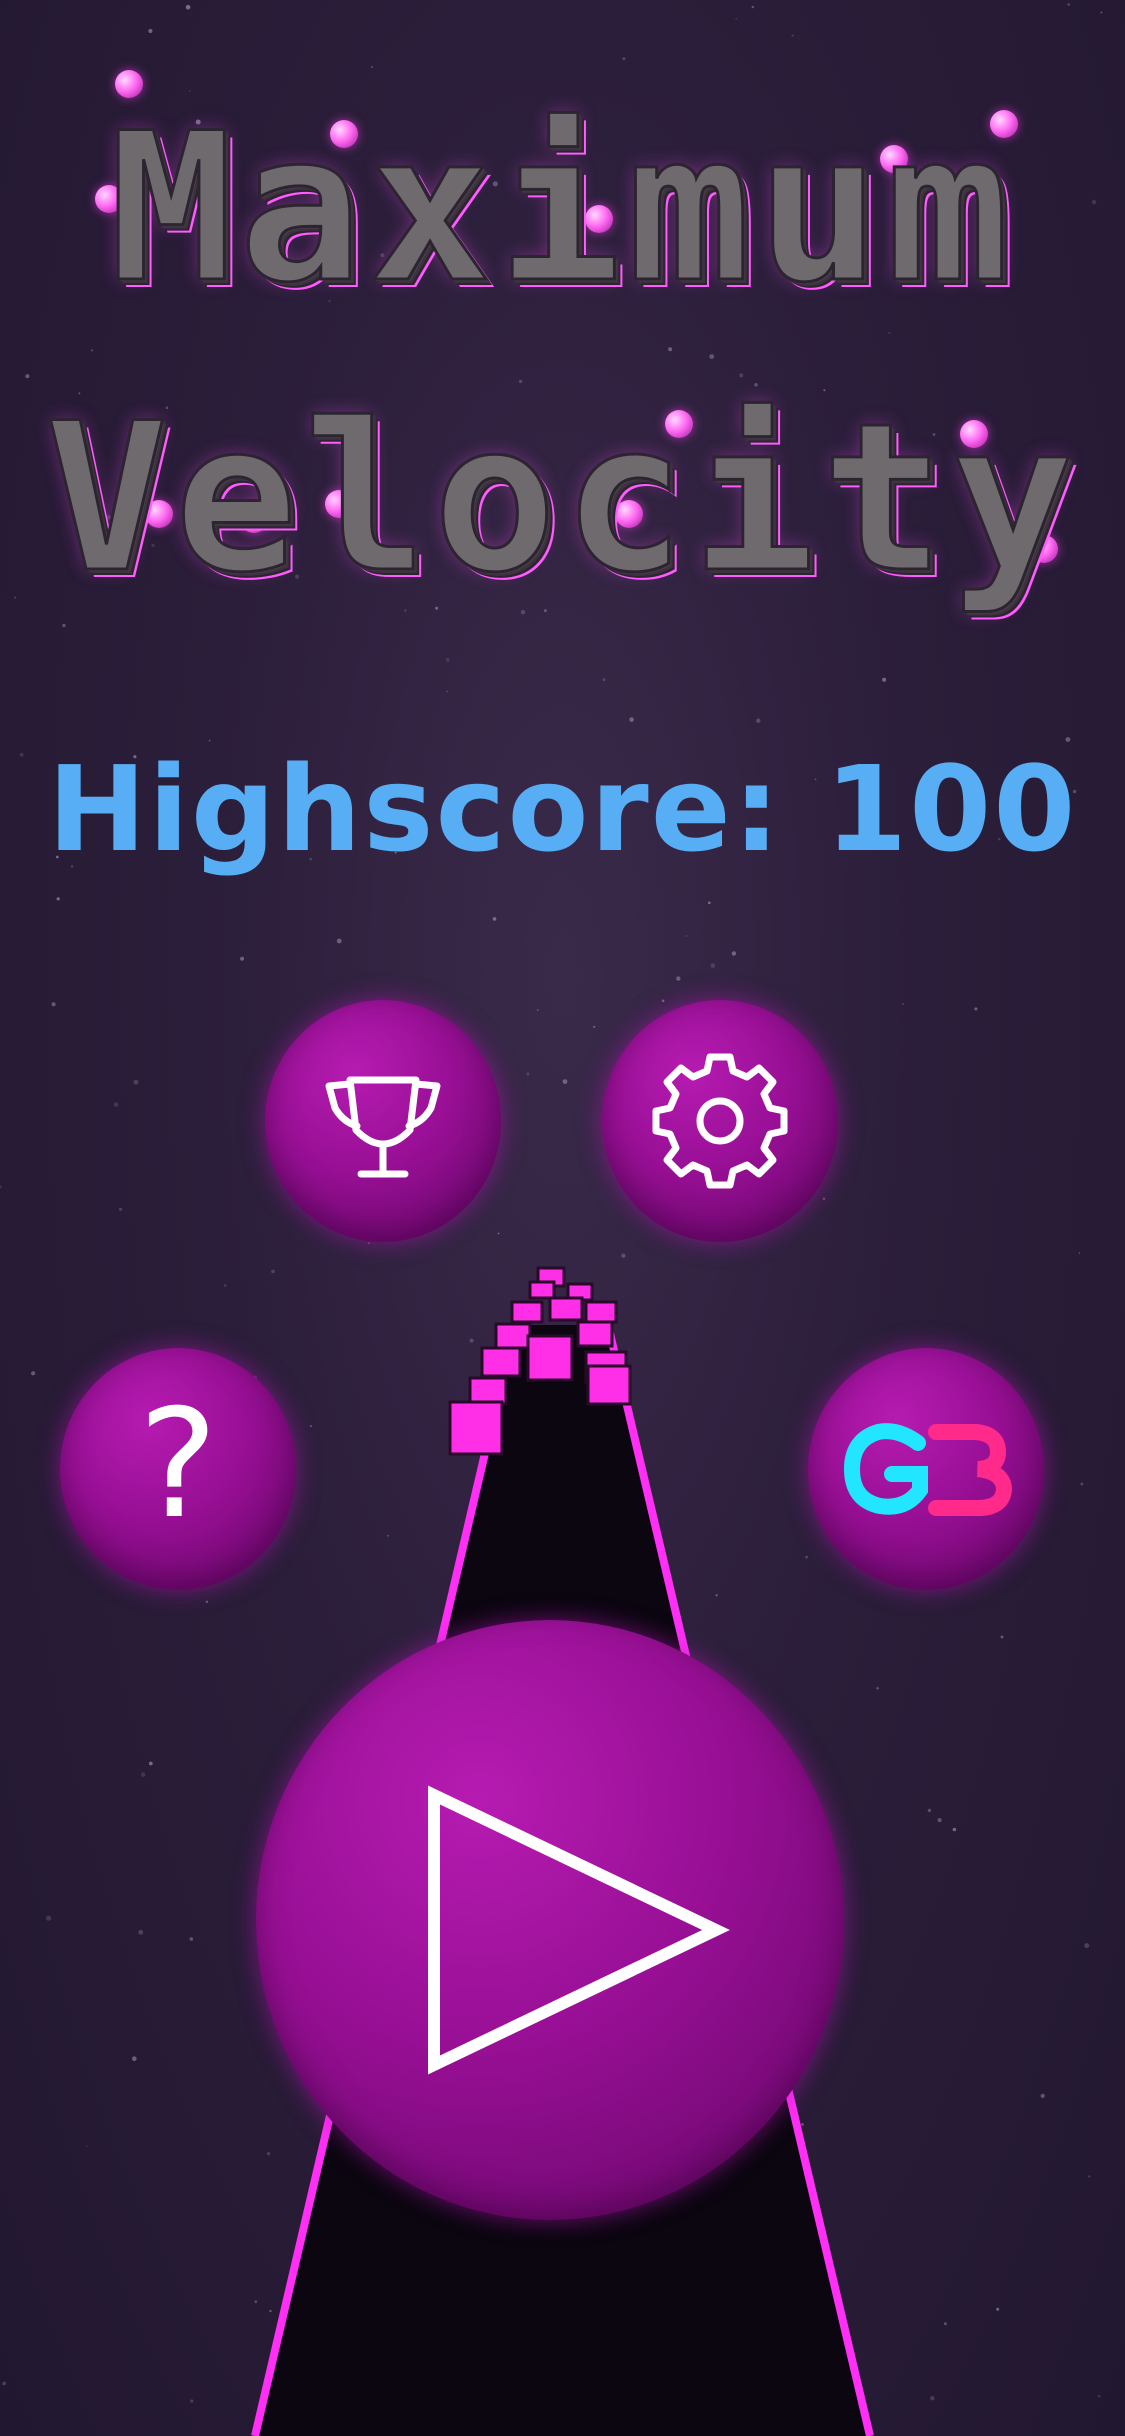 The width and height of the screenshot is (1125, 2436). I want to click on leaderboard-button, so click(383, 1121).